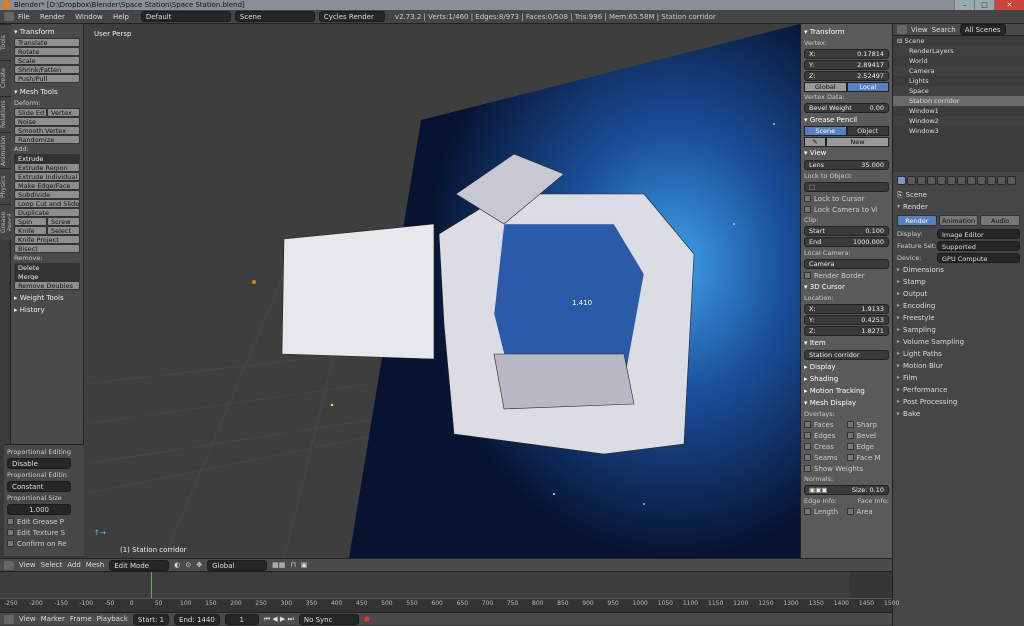 The width and height of the screenshot is (1024, 626). Describe the element at coordinates (902, 29) in the screenshot. I see `outliner-type-icon` at that location.